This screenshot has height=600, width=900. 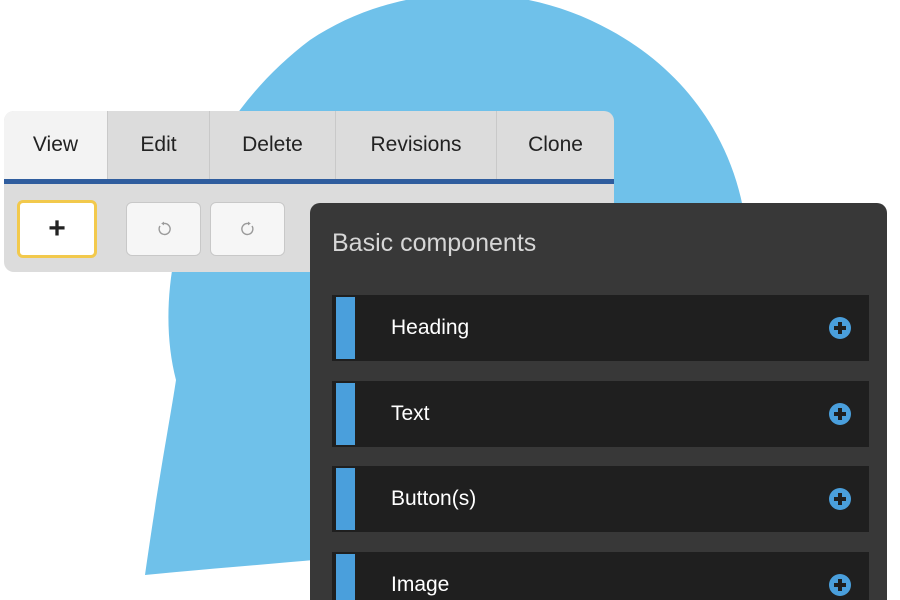 What do you see at coordinates (159, 145) in the screenshot?
I see `tab-edit: Edit` at bounding box center [159, 145].